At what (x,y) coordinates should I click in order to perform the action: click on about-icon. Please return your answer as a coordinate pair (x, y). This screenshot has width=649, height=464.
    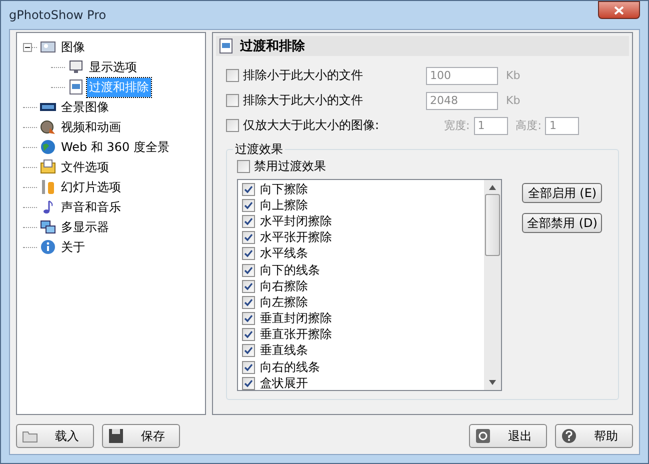
    Looking at the image, I should click on (48, 247).